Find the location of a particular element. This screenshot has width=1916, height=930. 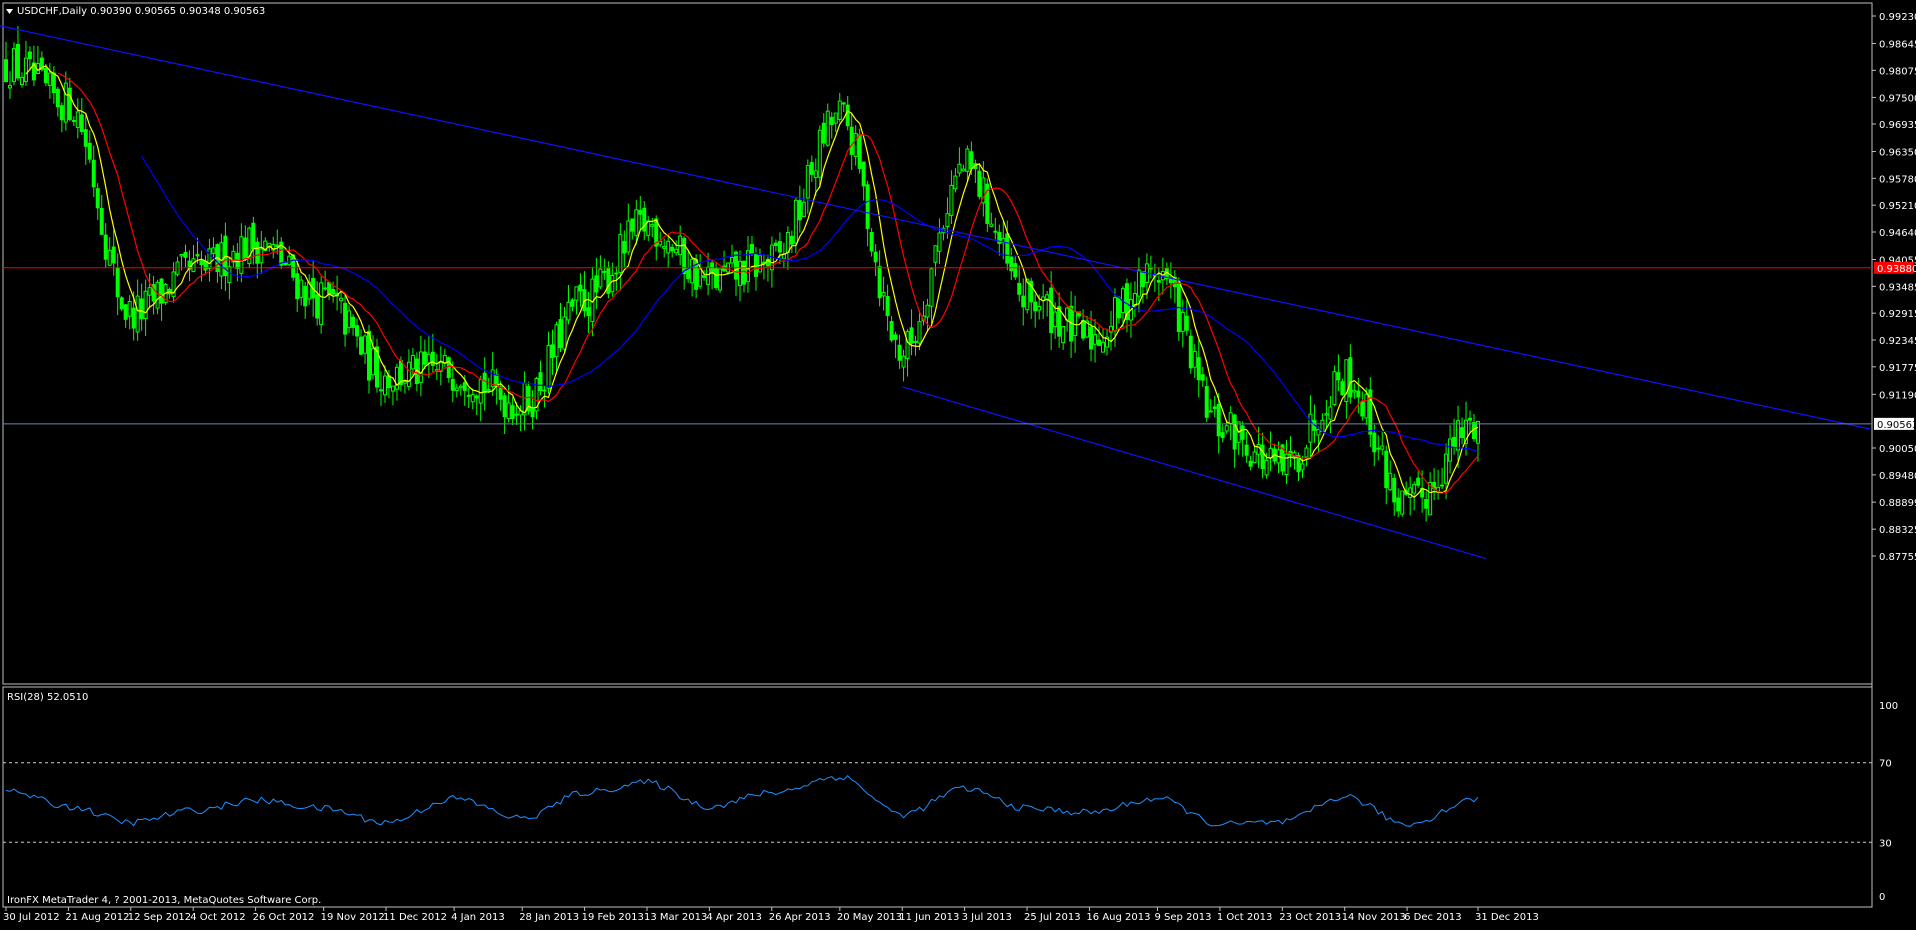

price-tick-label: 0.95210 is located at coordinates (1897, 206).